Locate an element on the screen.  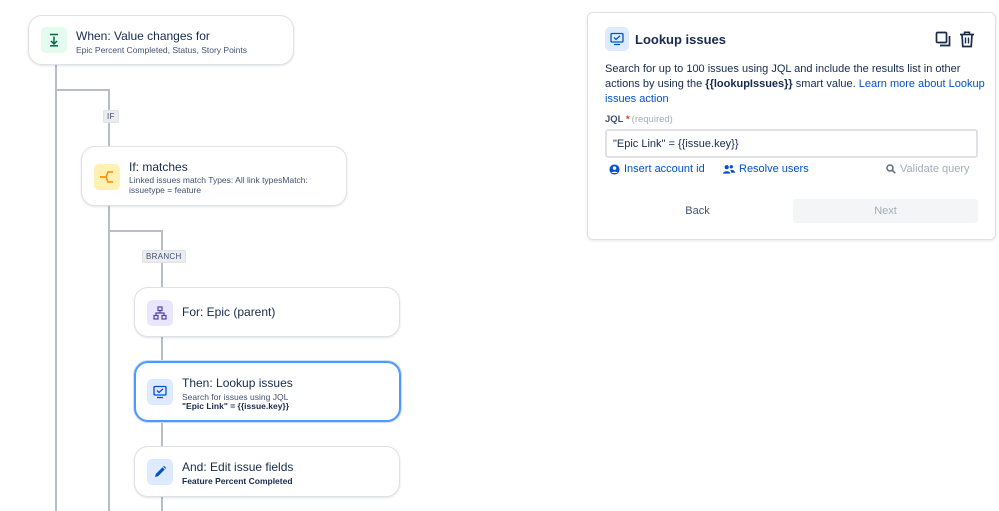
trigger-title: When: Value changes for is located at coordinates (143, 36).